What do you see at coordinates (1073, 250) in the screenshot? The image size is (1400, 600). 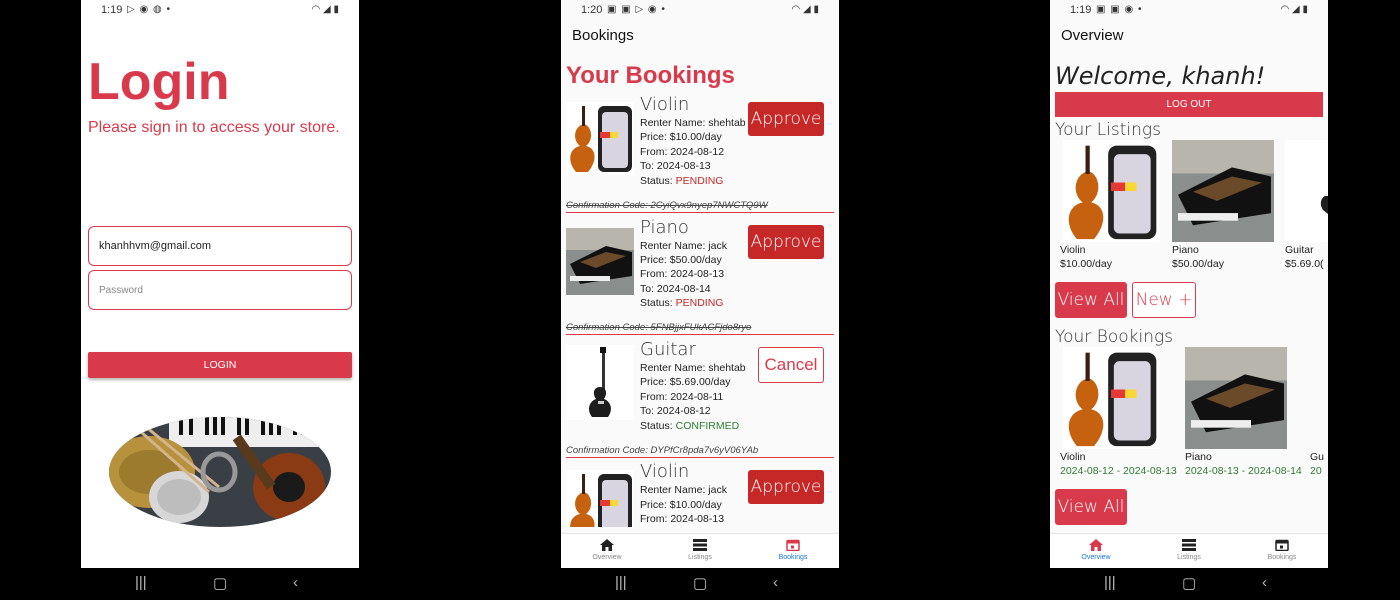 I see `listing-name: Violin` at bounding box center [1073, 250].